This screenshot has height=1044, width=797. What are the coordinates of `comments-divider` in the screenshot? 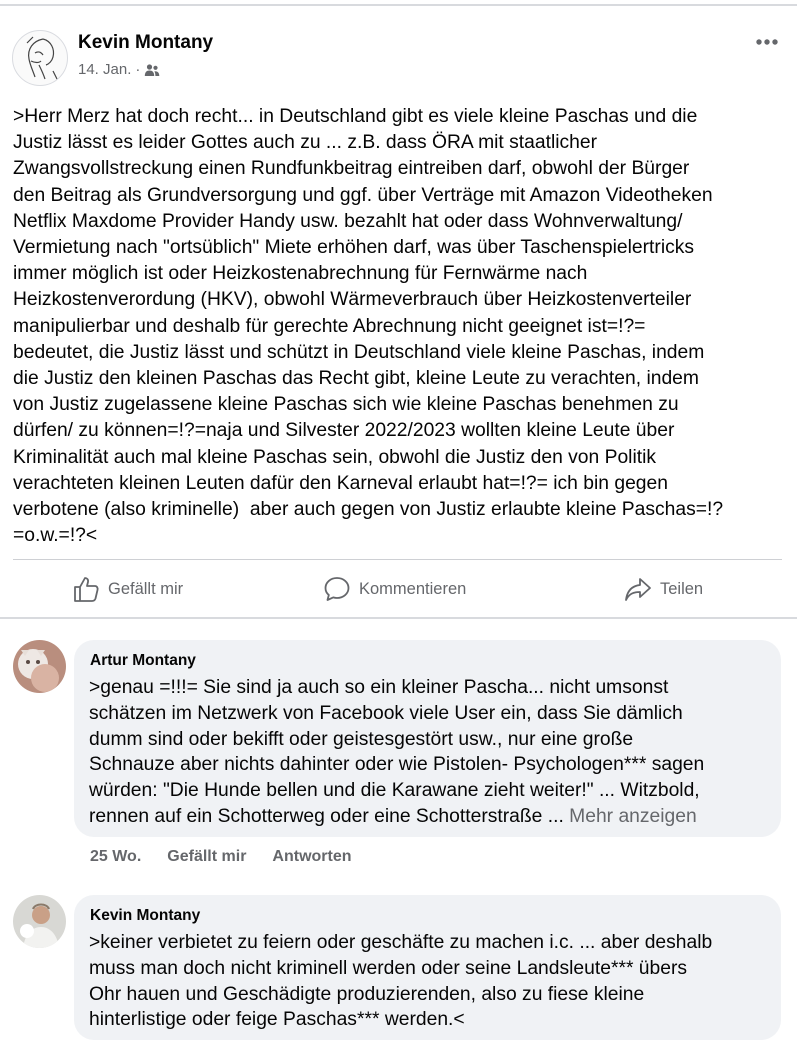 It's located at (398, 618).